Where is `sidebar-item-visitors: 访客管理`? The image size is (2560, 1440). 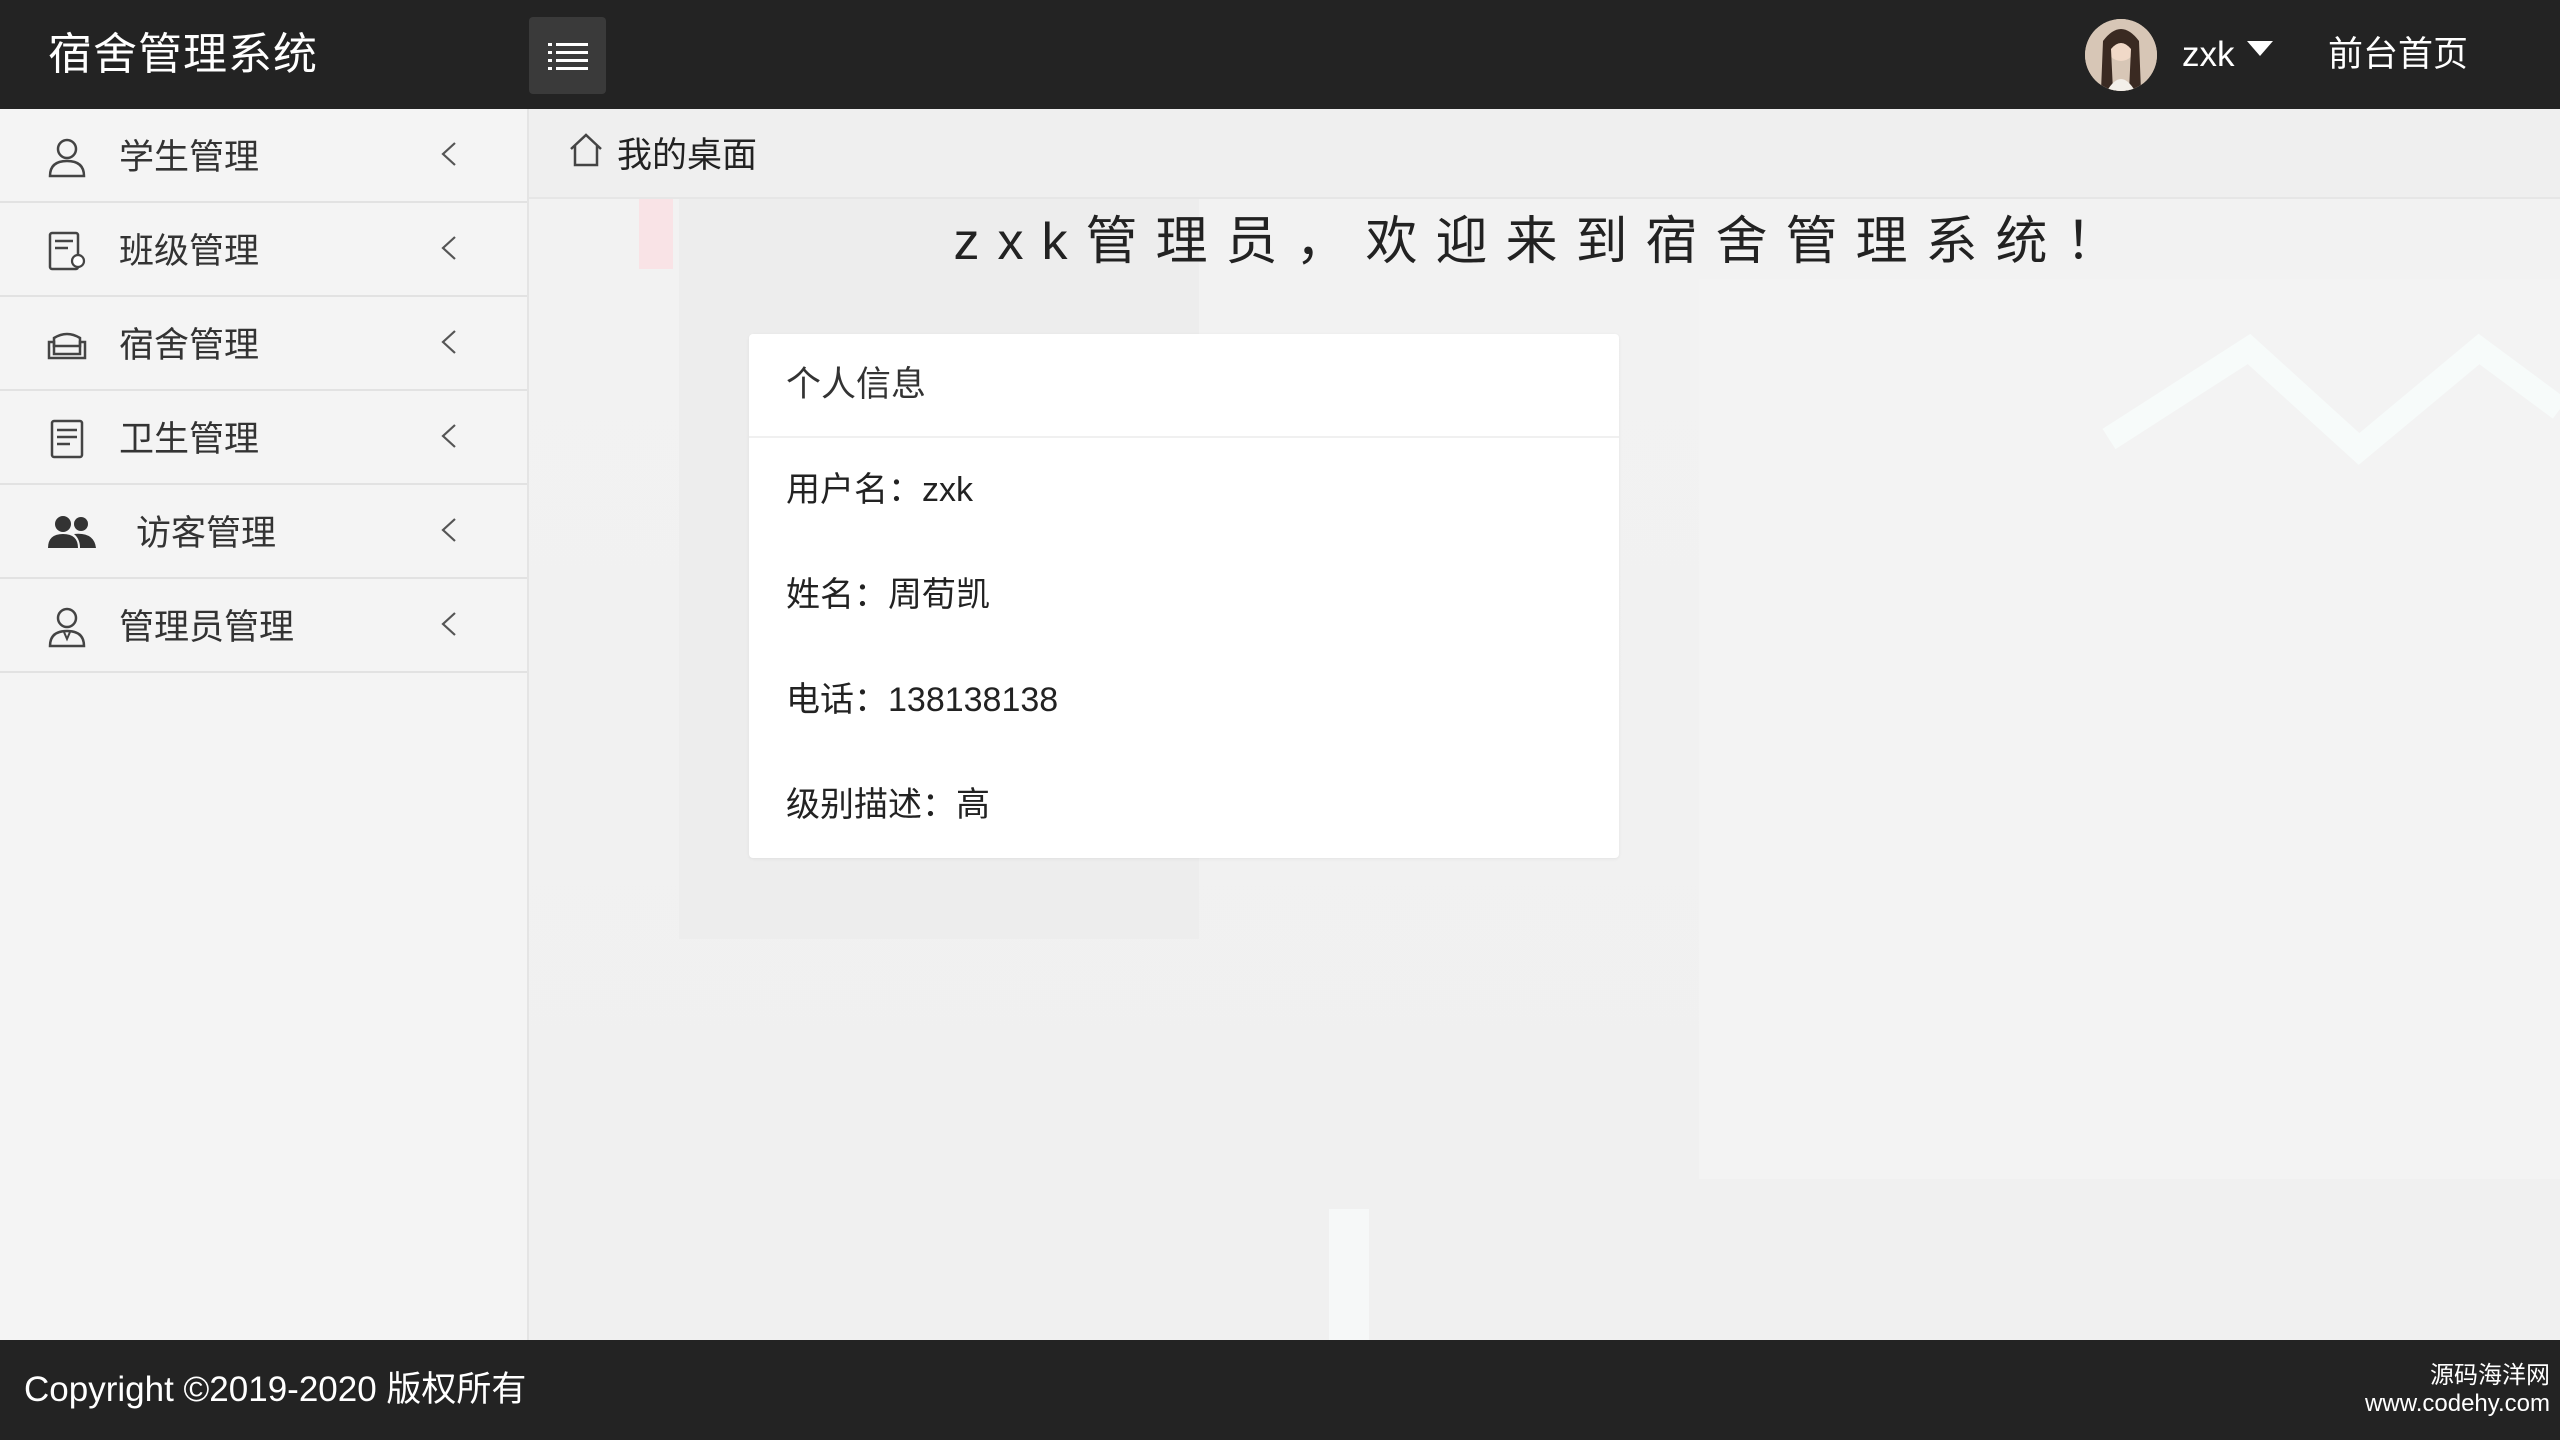
sidebar-item-visitors: 访客管理 is located at coordinates (263, 532).